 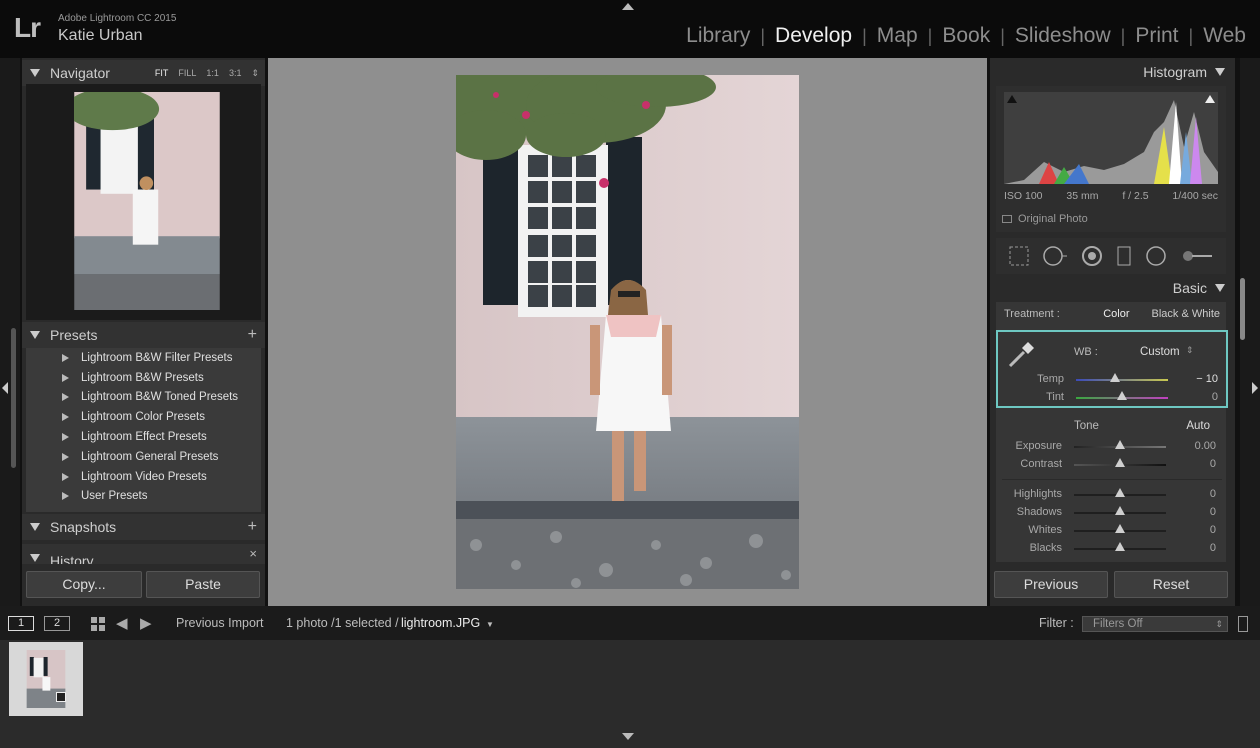 What do you see at coordinates (57, 623) in the screenshot?
I see `secondary-display-button: 2` at bounding box center [57, 623].